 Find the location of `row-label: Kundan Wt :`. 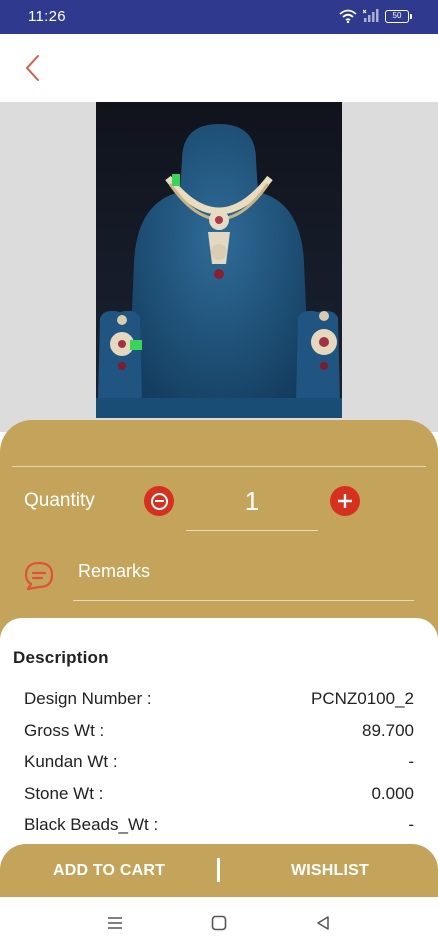

row-label: Kundan Wt : is located at coordinates (71, 761).